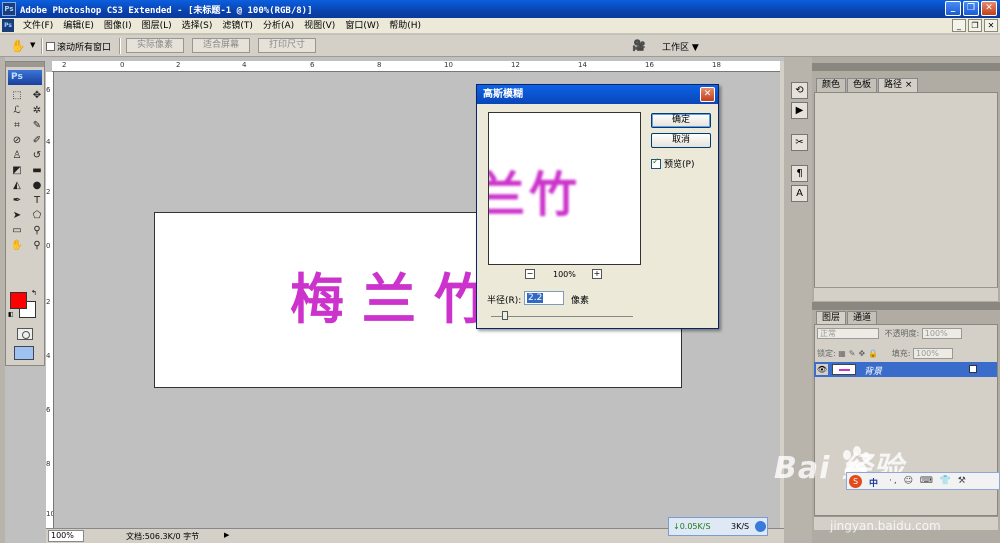 This screenshot has height=543, width=1000. I want to click on blend-mode-row: 正常 不透明度: 100%, so click(889, 333).